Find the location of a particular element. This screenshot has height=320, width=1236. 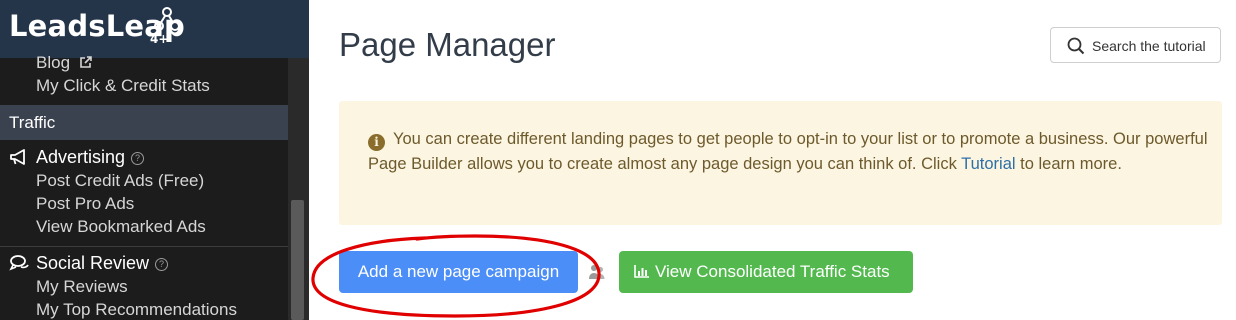

sidebar-group-advertising: Advertising? is located at coordinates (77, 157).